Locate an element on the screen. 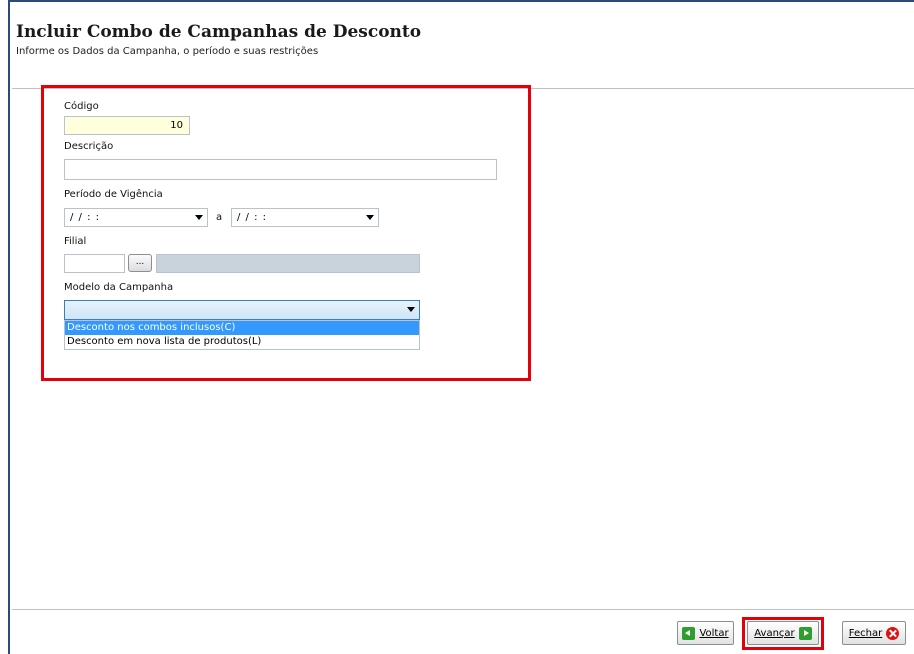  filial-name-field is located at coordinates (288, 263).